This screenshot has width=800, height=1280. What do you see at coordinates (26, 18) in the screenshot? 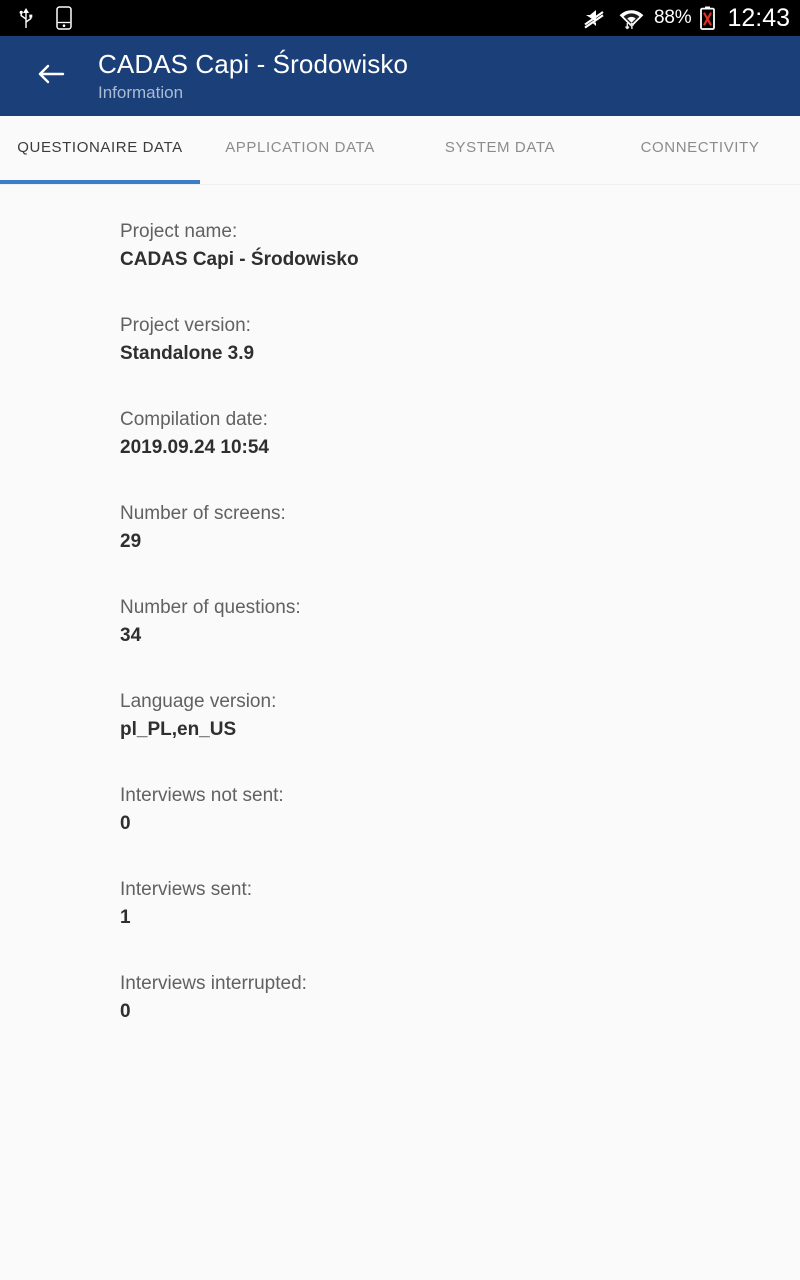
I see `usb-icon` at bounding box center [26, 18].